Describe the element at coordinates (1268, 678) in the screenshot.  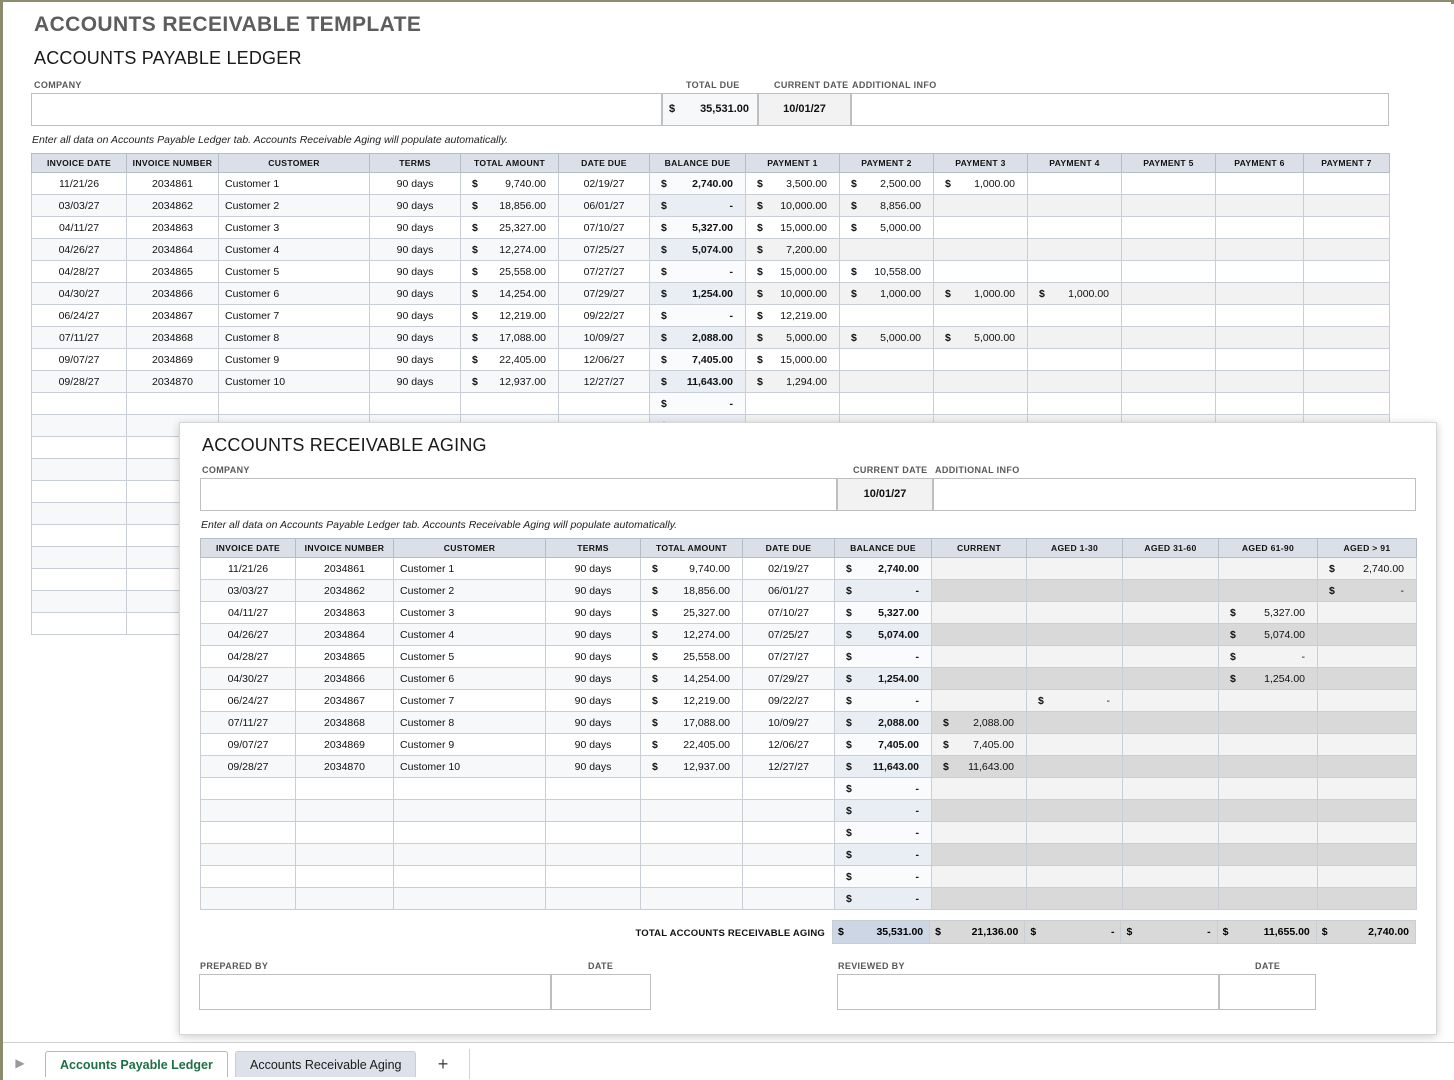
I see `table-cell: $1,254.00` at that location.